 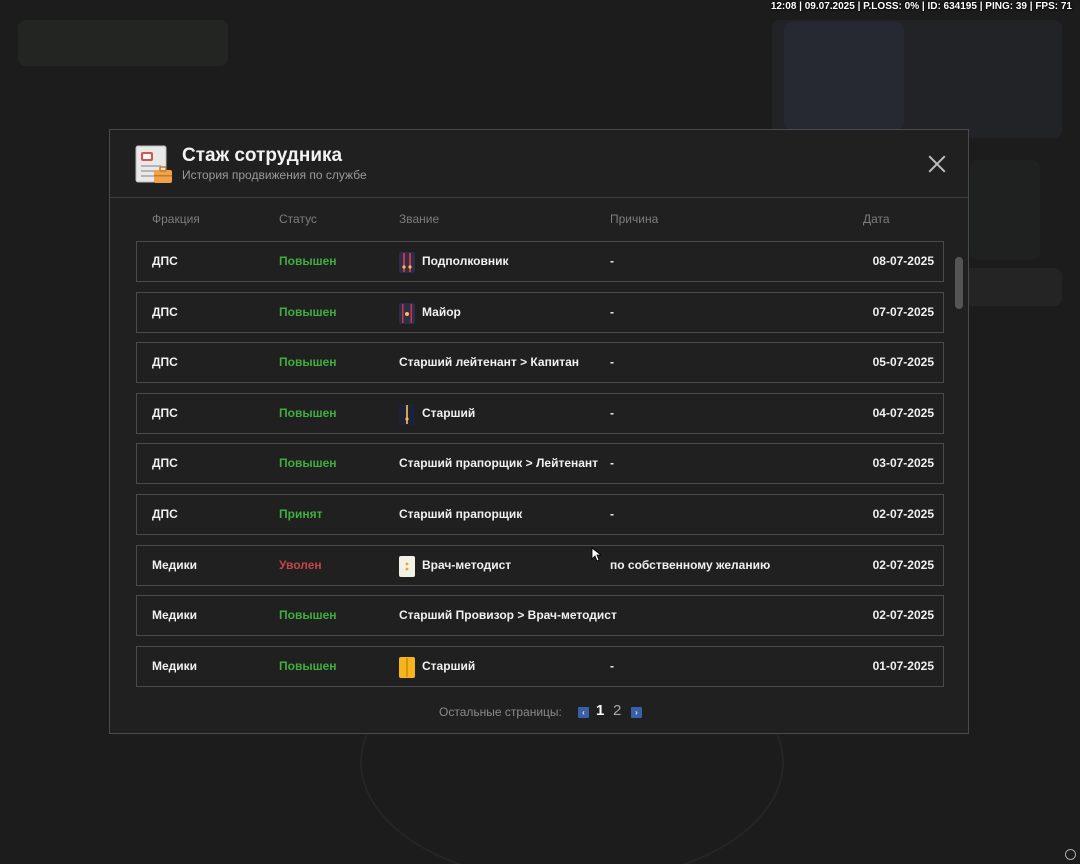 I want to click on row-rank: Майор, so click(x=441, y=312).